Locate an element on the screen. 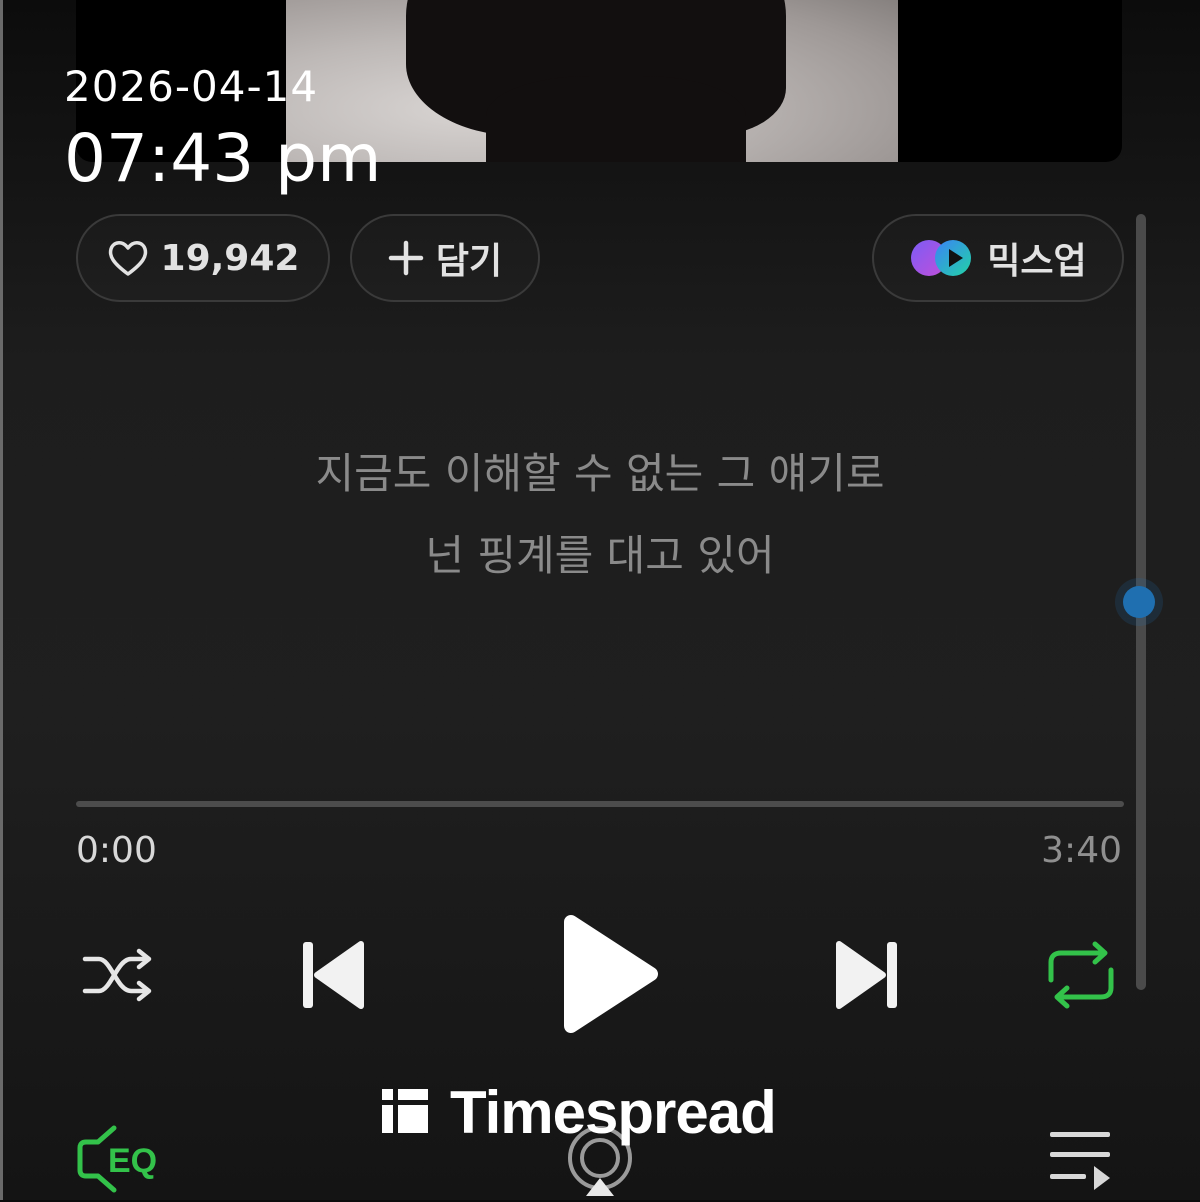 This screenshot has height=1202, width=1200. mixup-logo-icon is located at coordinates (942, 258).